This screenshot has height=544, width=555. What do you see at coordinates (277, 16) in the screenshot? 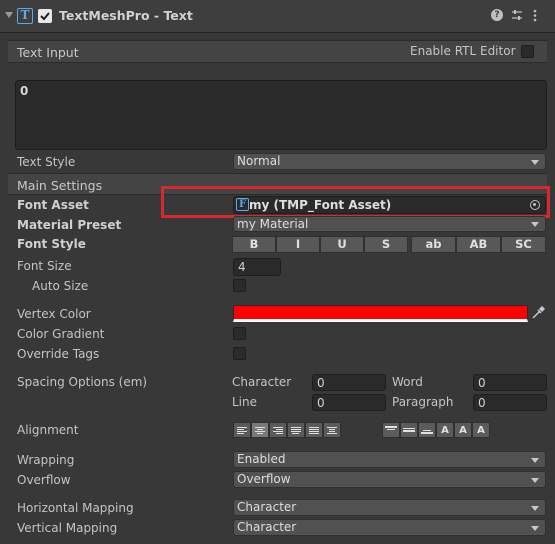
I see `component-header: T TextMeshPro - Text ?` at bounding box center [277, 16].